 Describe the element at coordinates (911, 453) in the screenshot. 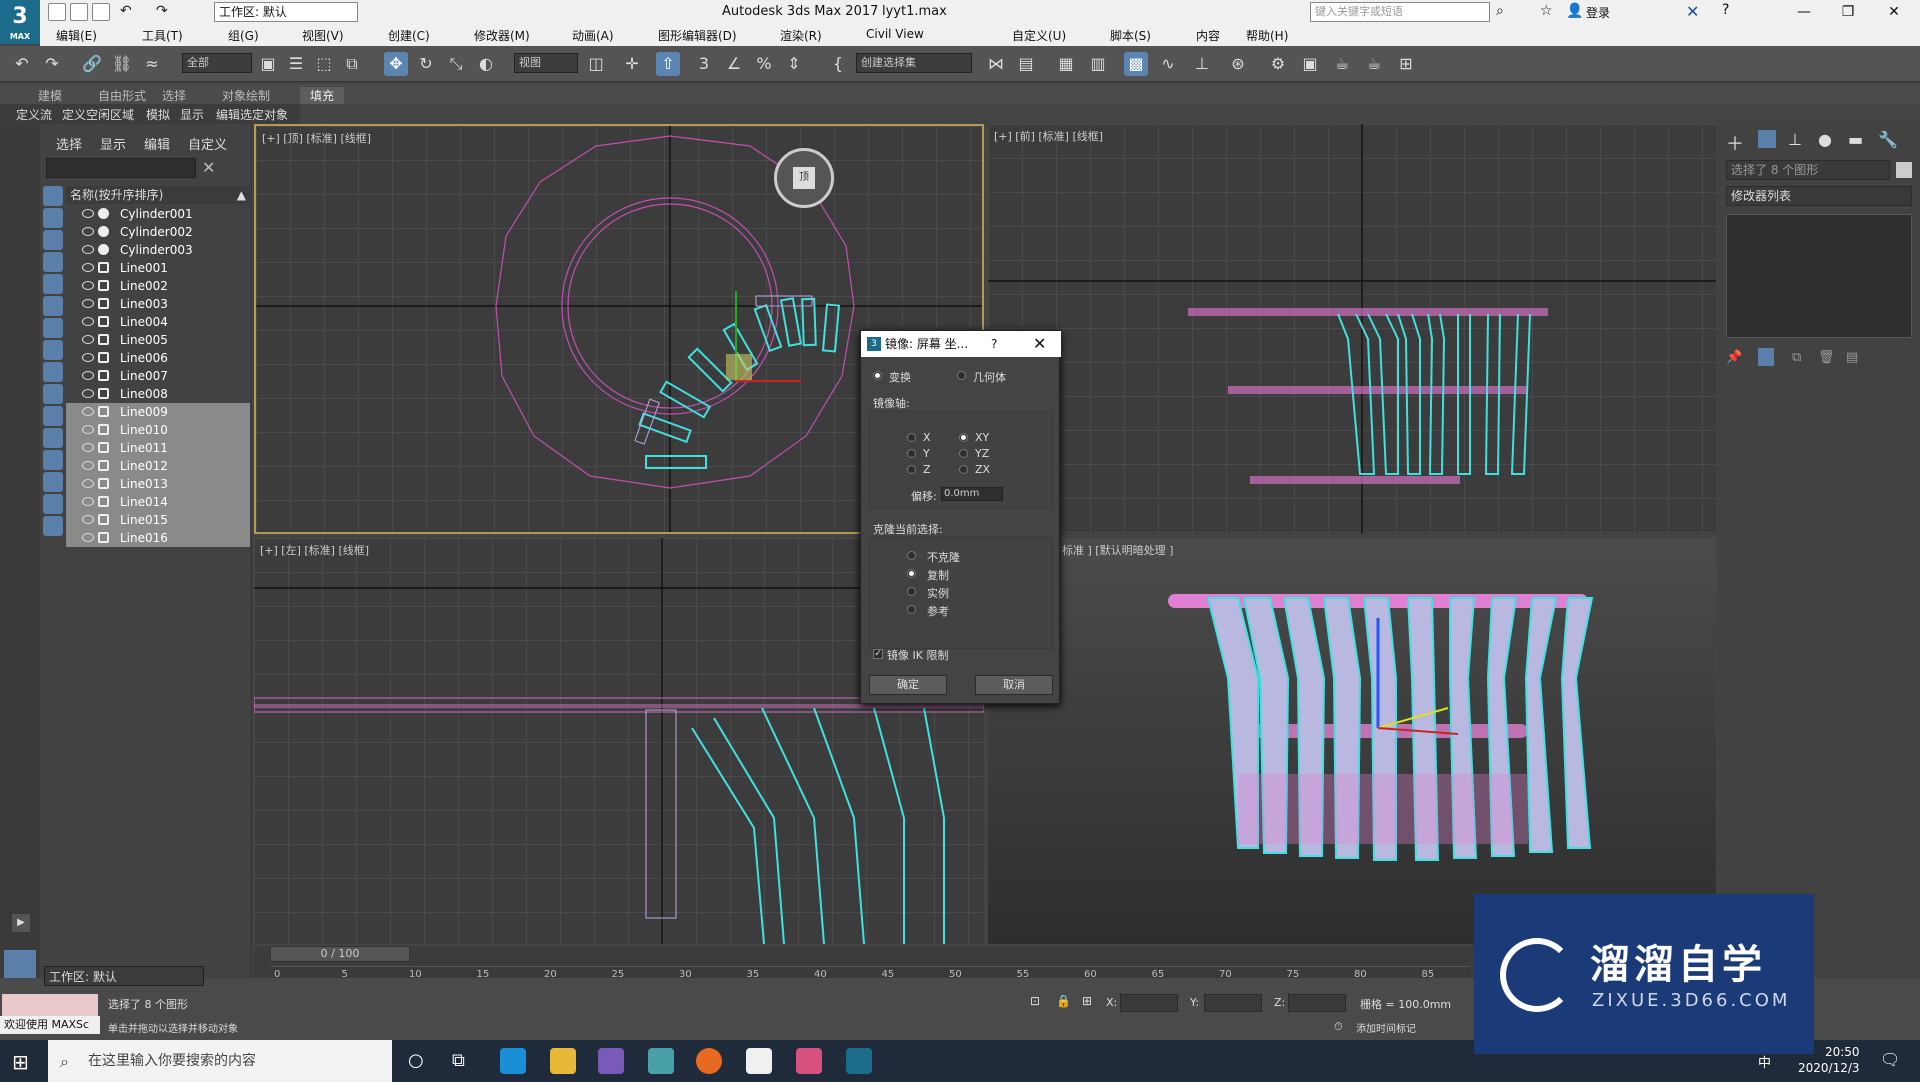

I see `axis-radio-y` at that location.